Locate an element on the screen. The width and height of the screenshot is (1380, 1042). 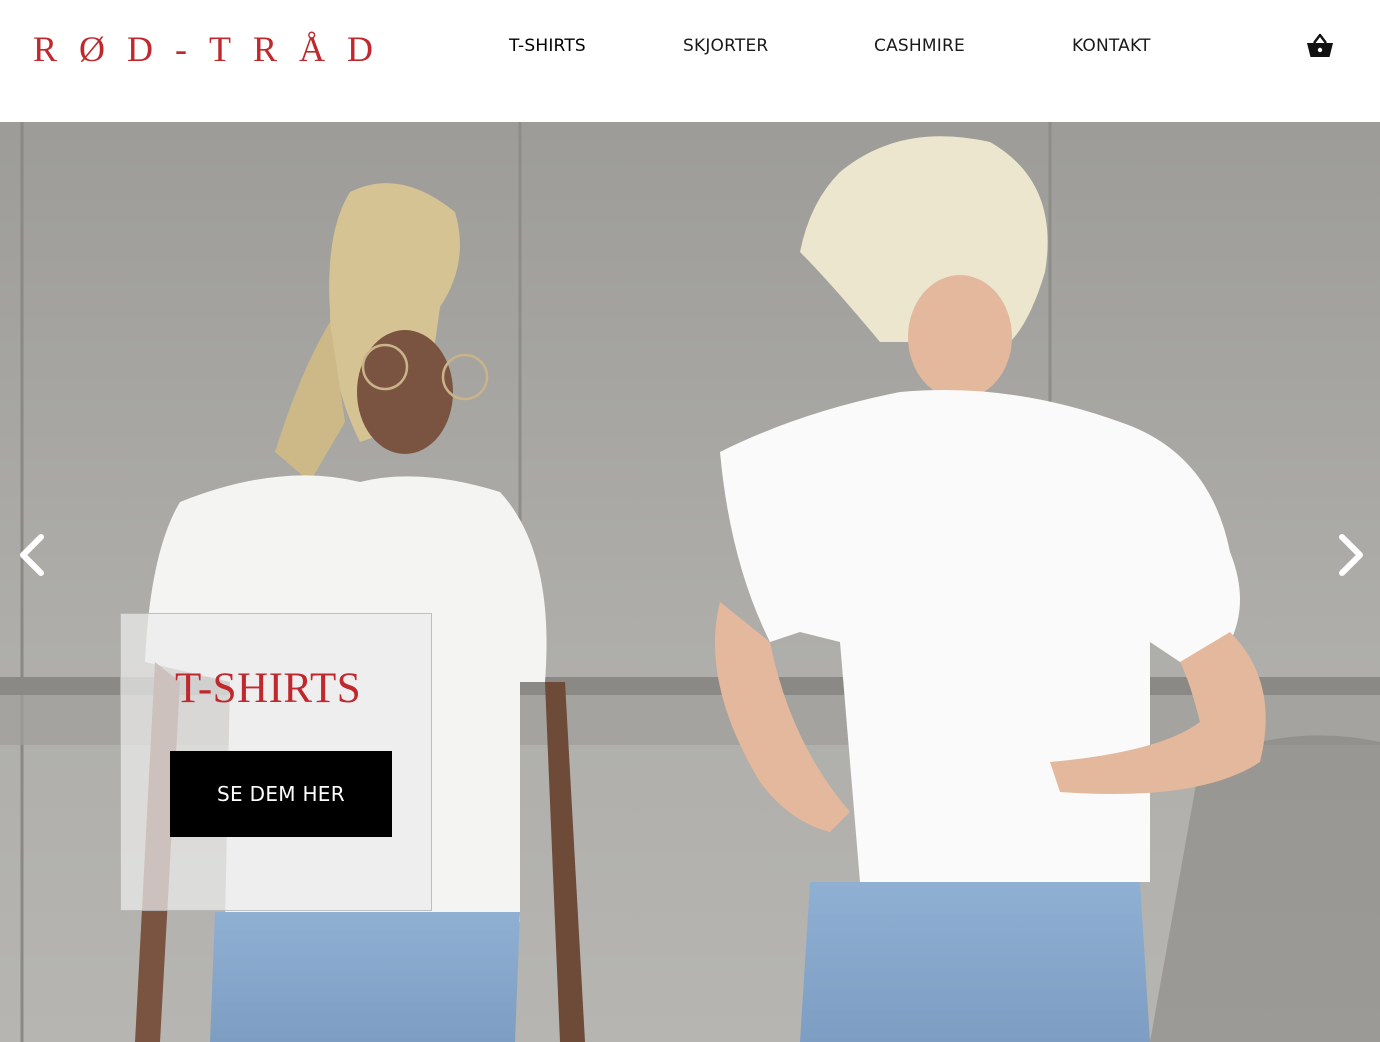
next-slide-button is located at coordinates (1350, 555).